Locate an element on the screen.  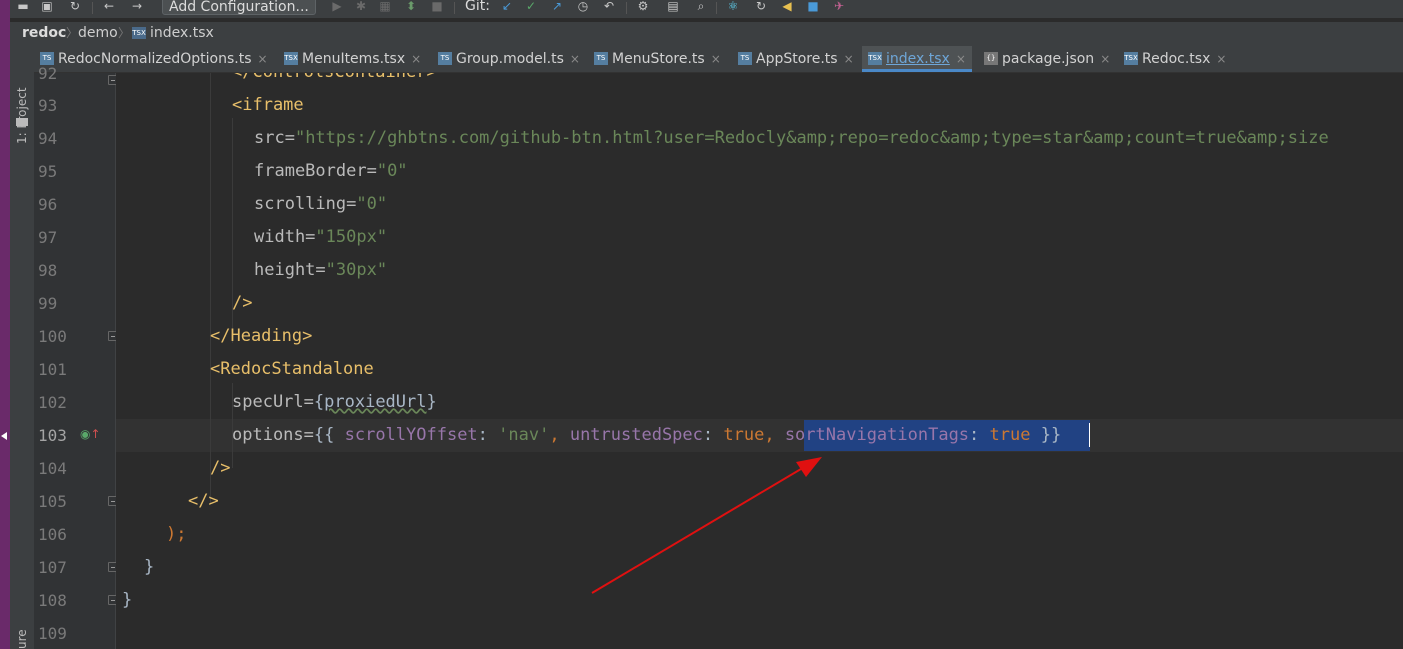
line-number: 92 is located at coordinates (48, 73).